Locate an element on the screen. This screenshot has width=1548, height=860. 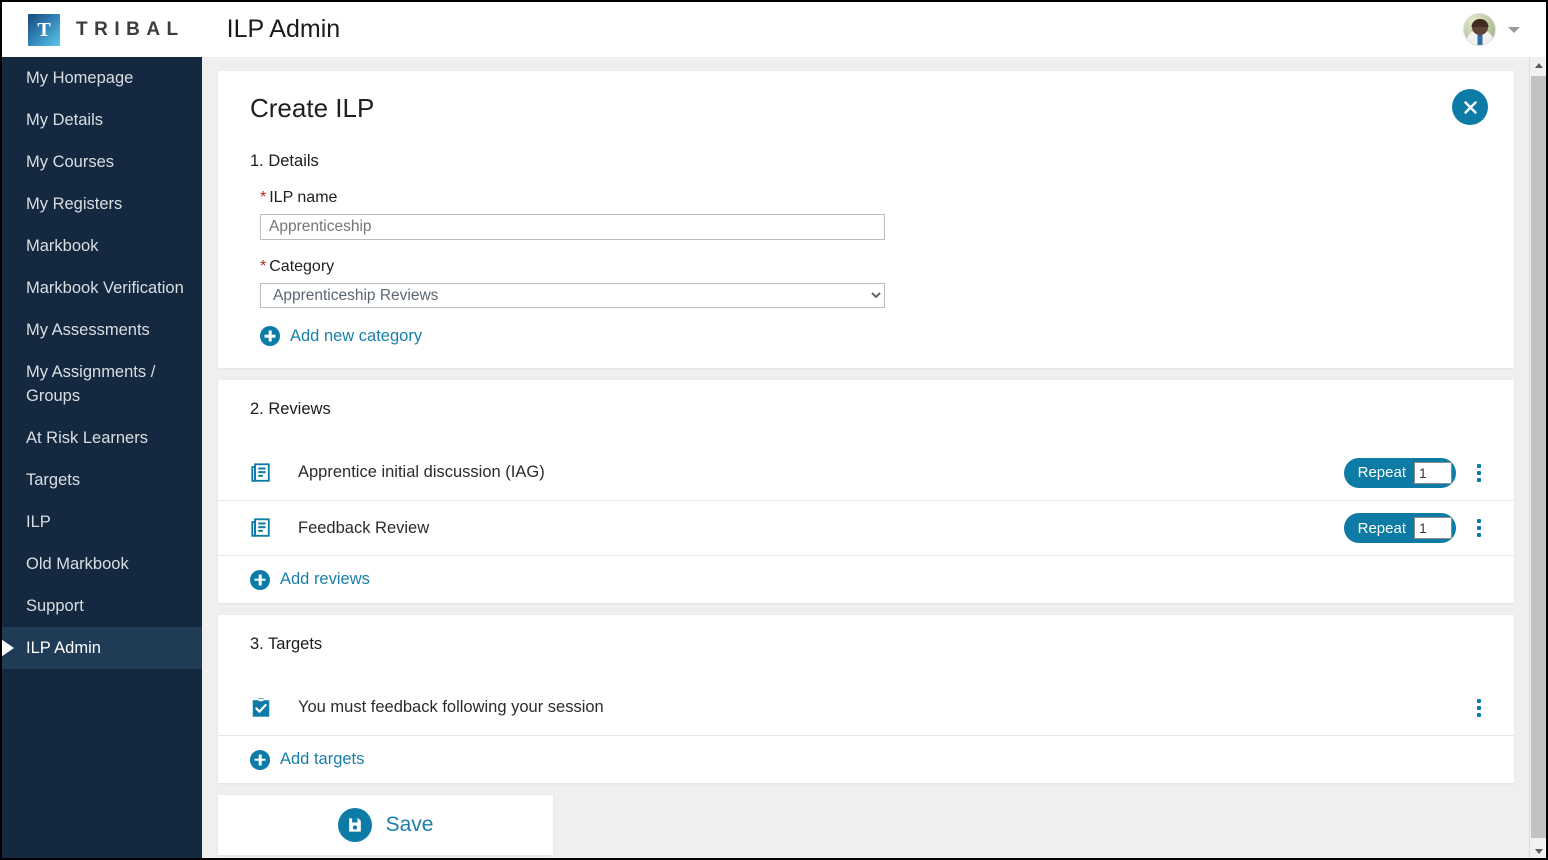
close-dialog-button is located at coordinates (1470, 107).